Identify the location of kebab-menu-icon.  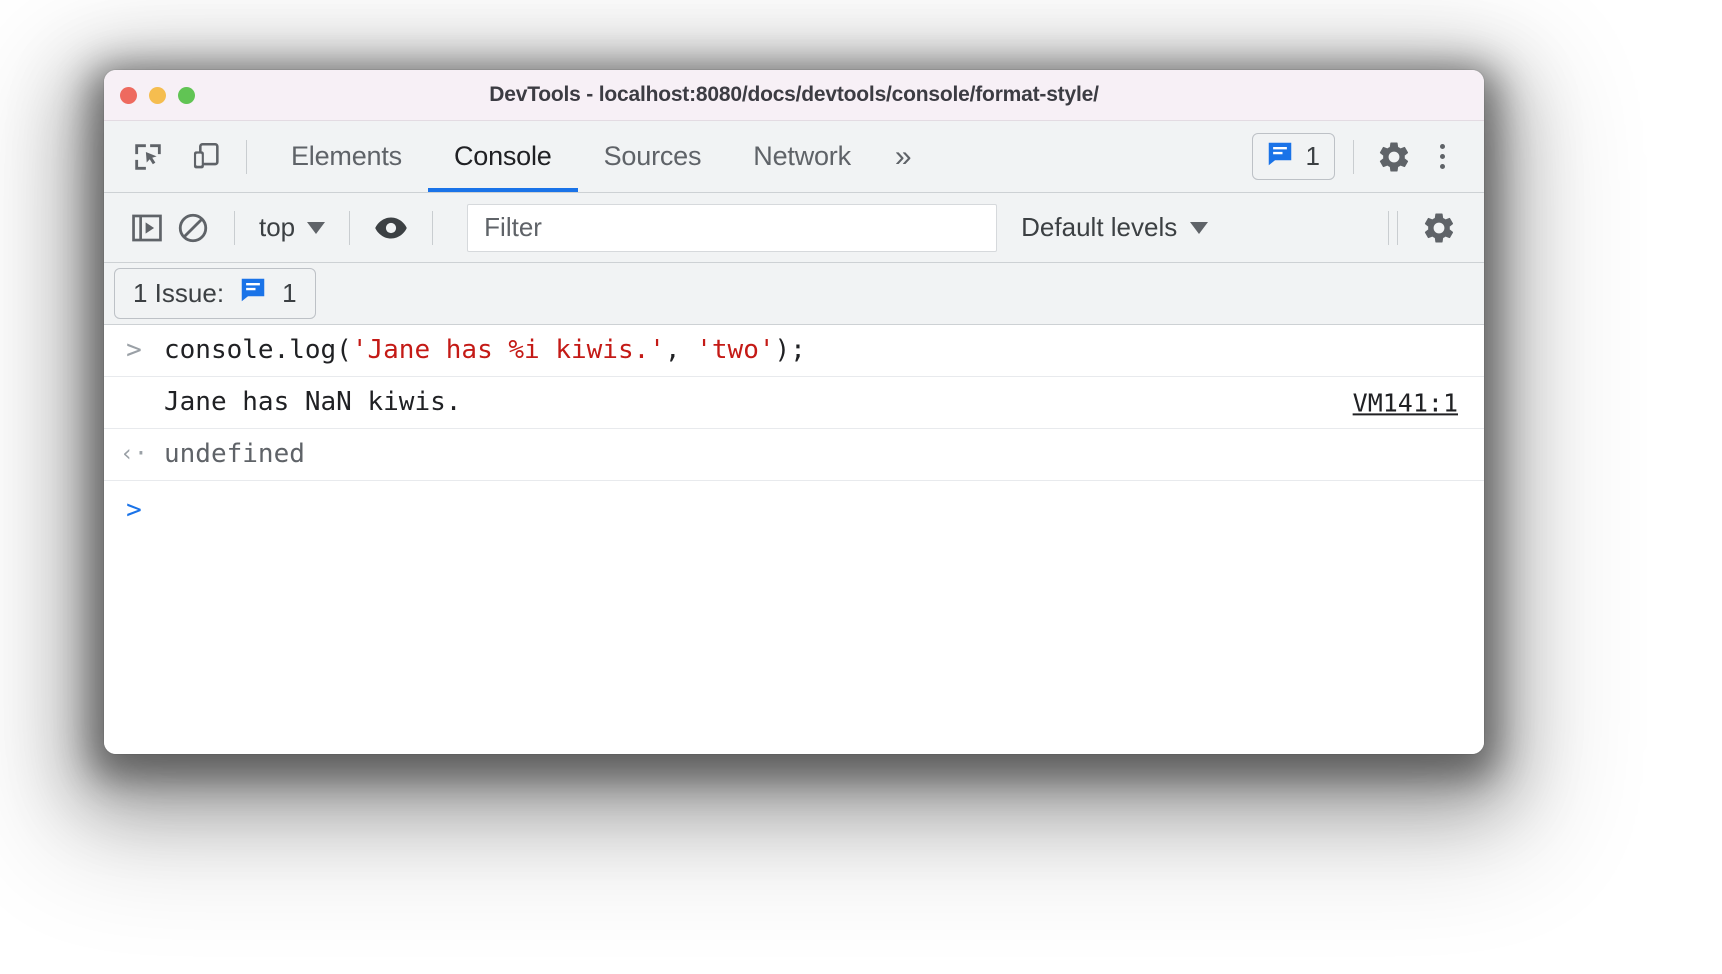
(1442, 157).